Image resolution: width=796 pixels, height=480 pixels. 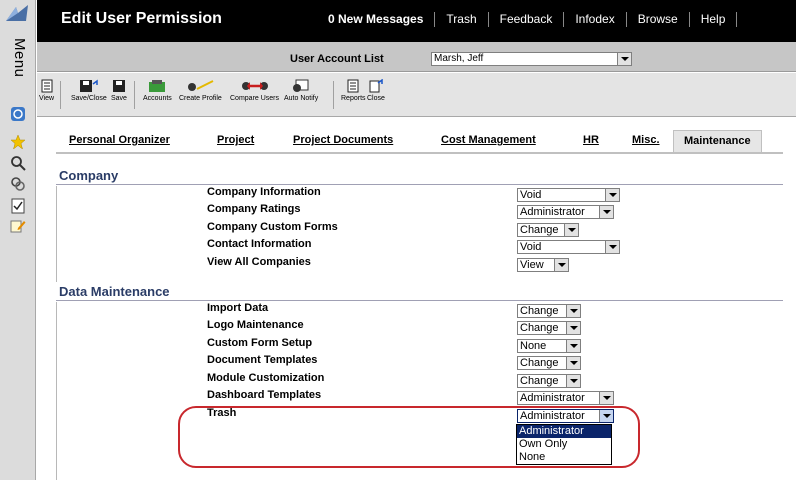 What do you see at coordinates (260, 343) in the screenshot?
I see `perm-label: Custom Form Setup` at bounding box center [260, 343].